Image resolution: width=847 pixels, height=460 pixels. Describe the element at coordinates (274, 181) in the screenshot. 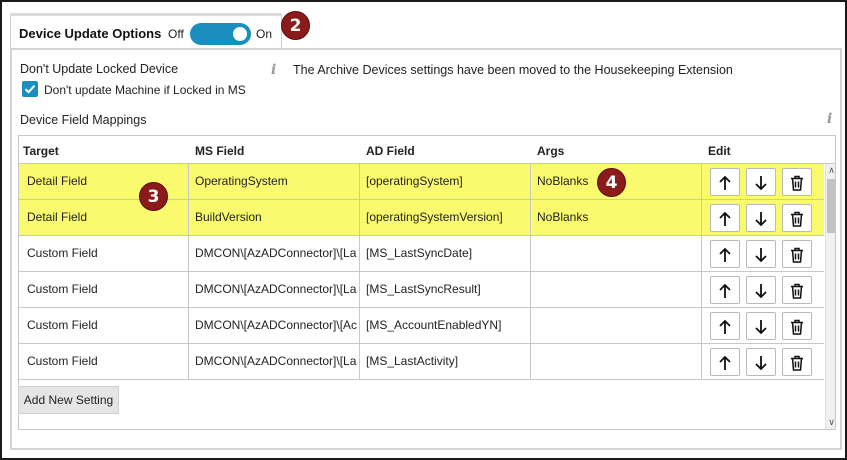

I see `cell-ms-field: OperatingSystem` at that location.